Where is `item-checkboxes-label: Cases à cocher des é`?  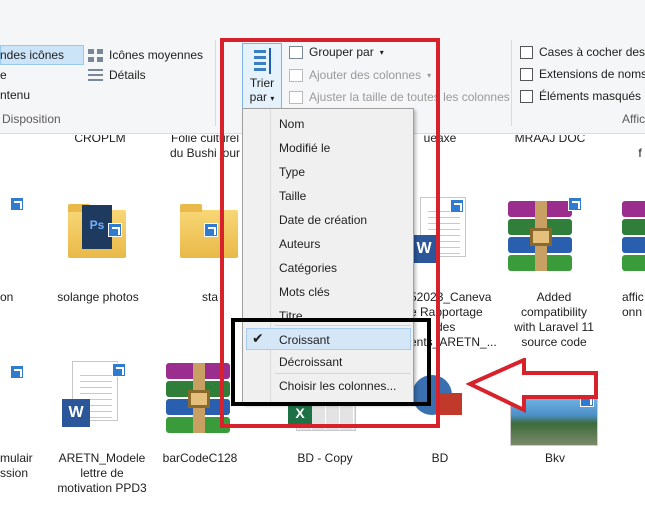
item-checkboxes-label: Cases à cocher des é is located at coordinates (592, 52).